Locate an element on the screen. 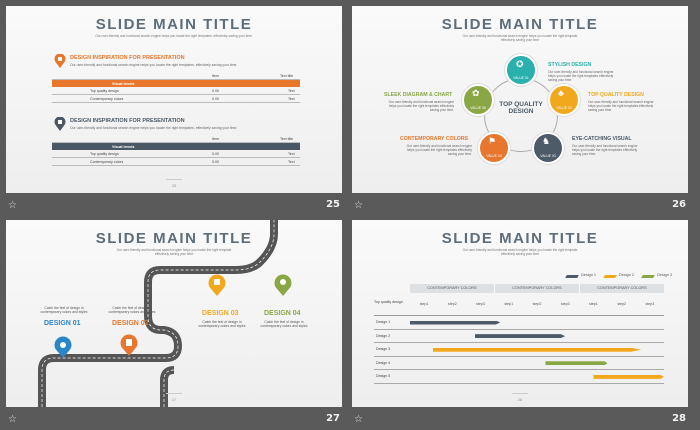 The image size is (700, 430). gantt-row: Design 5 is located at coordinates (519, 377).